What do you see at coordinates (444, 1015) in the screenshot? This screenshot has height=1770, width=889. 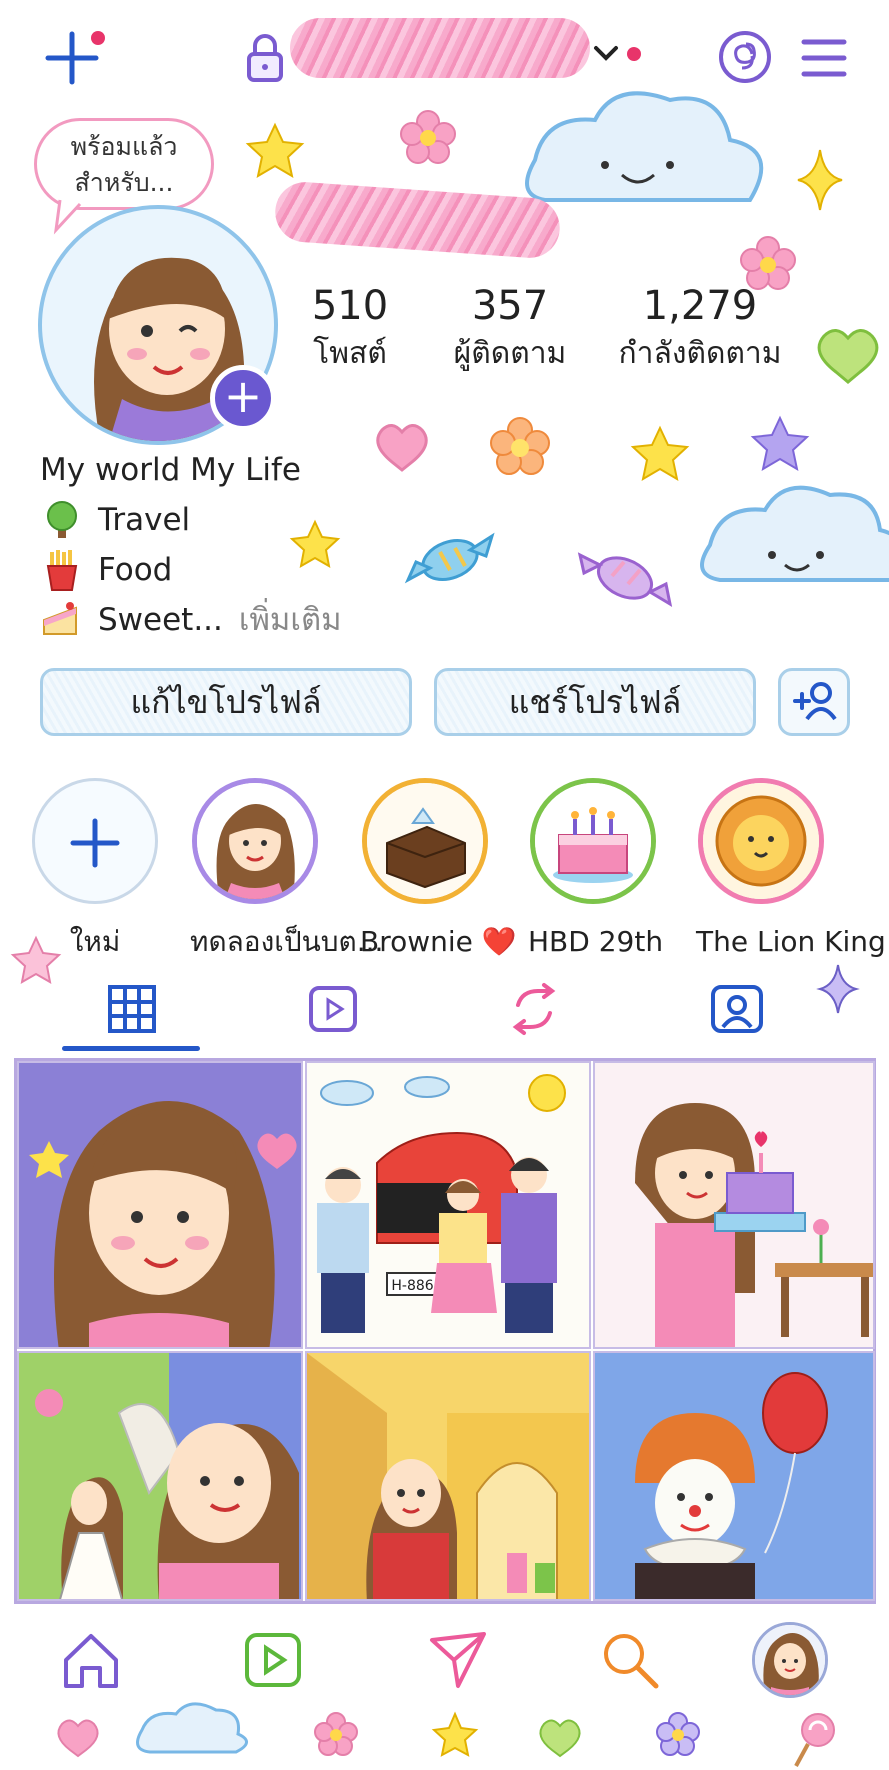 I see `profile-tabs` at bounding box center [444, 1015].